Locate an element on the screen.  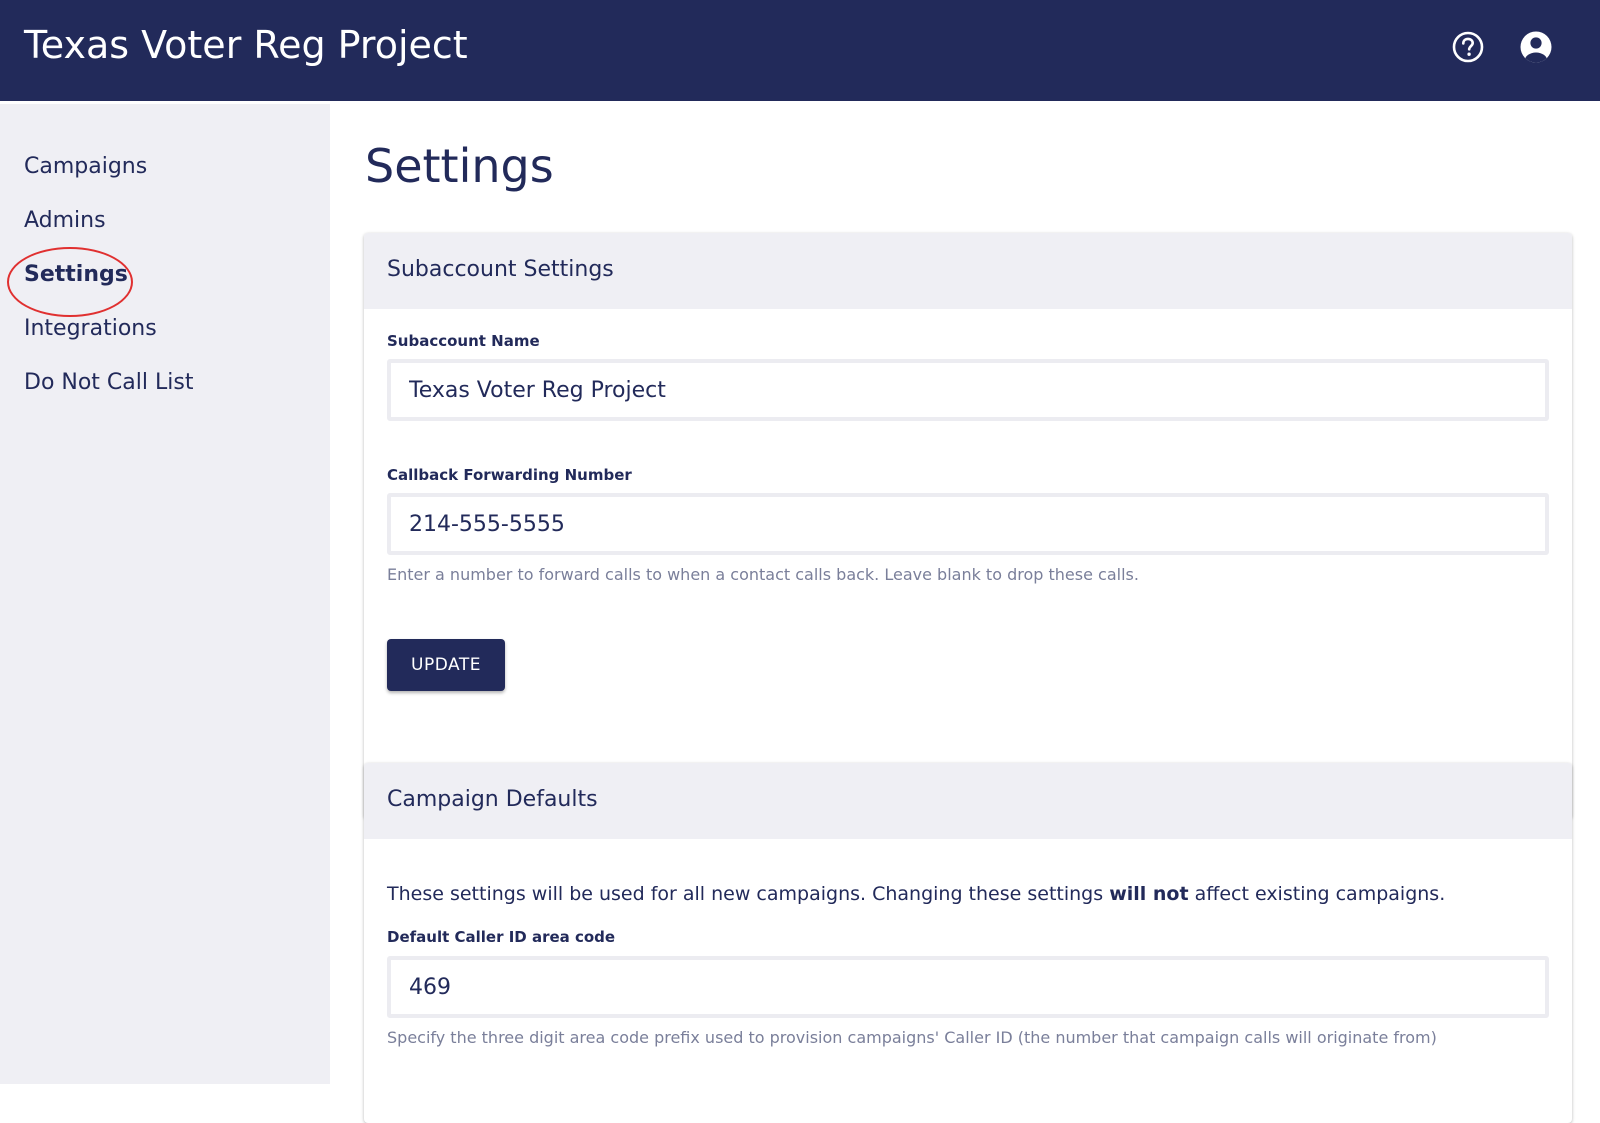
intro-emphasis: will not is located at coordinates (1149, 894).